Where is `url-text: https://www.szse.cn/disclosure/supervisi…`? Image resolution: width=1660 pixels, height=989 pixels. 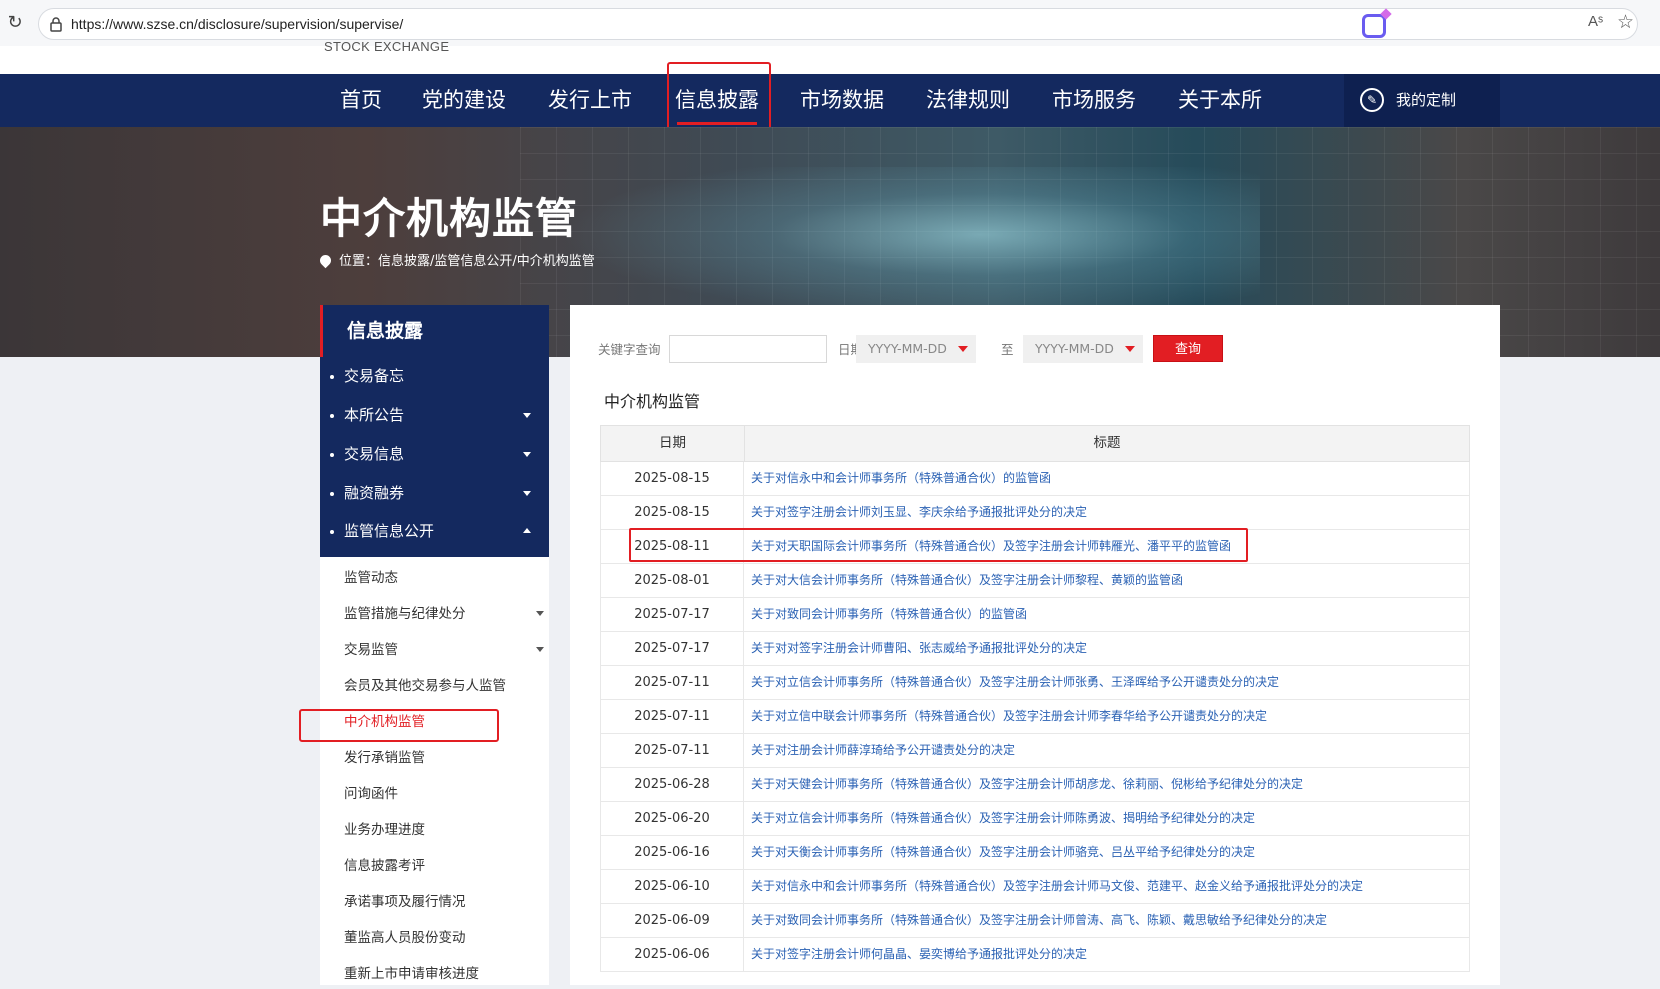
url-text: https://www.szse.cn/disclosure/supervisi… is located at coordinates (237, 24).